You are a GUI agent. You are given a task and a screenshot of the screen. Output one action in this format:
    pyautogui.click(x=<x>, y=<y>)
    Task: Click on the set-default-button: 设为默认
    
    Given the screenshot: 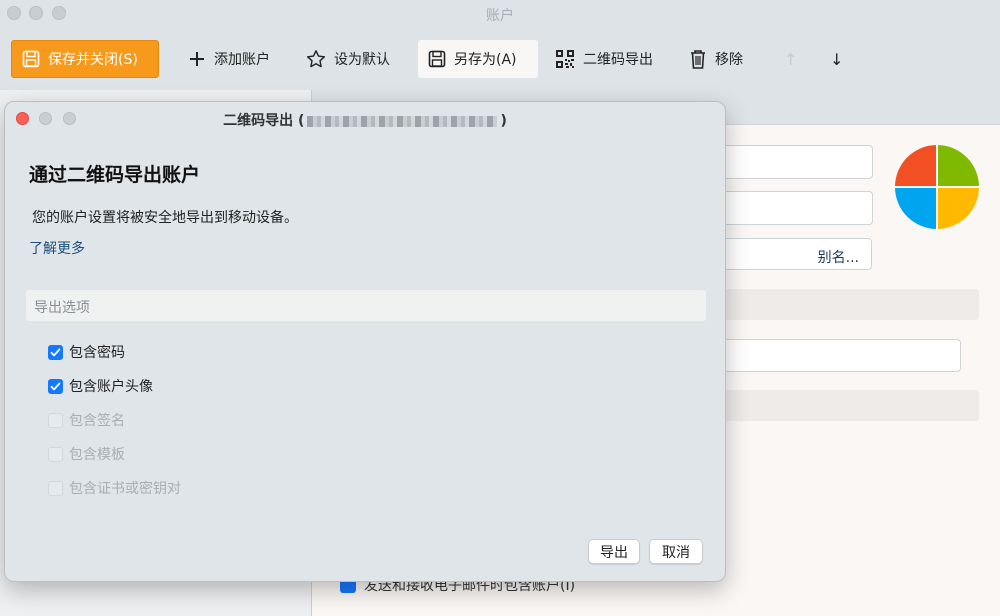 What is the action you would take?
    pyautogui.click(x=348, y=59)
    